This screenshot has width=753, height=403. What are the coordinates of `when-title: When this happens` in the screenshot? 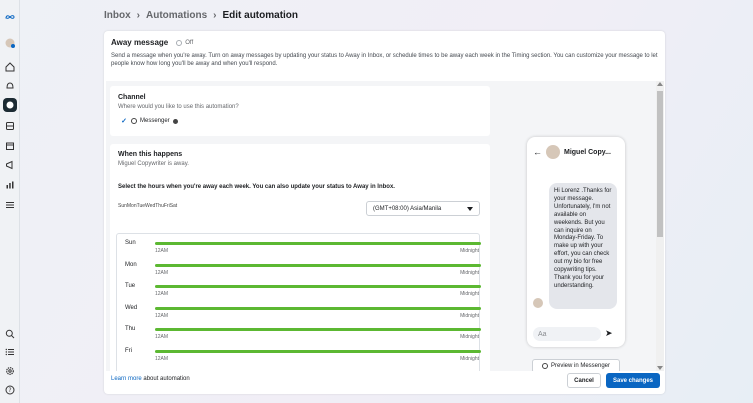 It's located at (150, 154).